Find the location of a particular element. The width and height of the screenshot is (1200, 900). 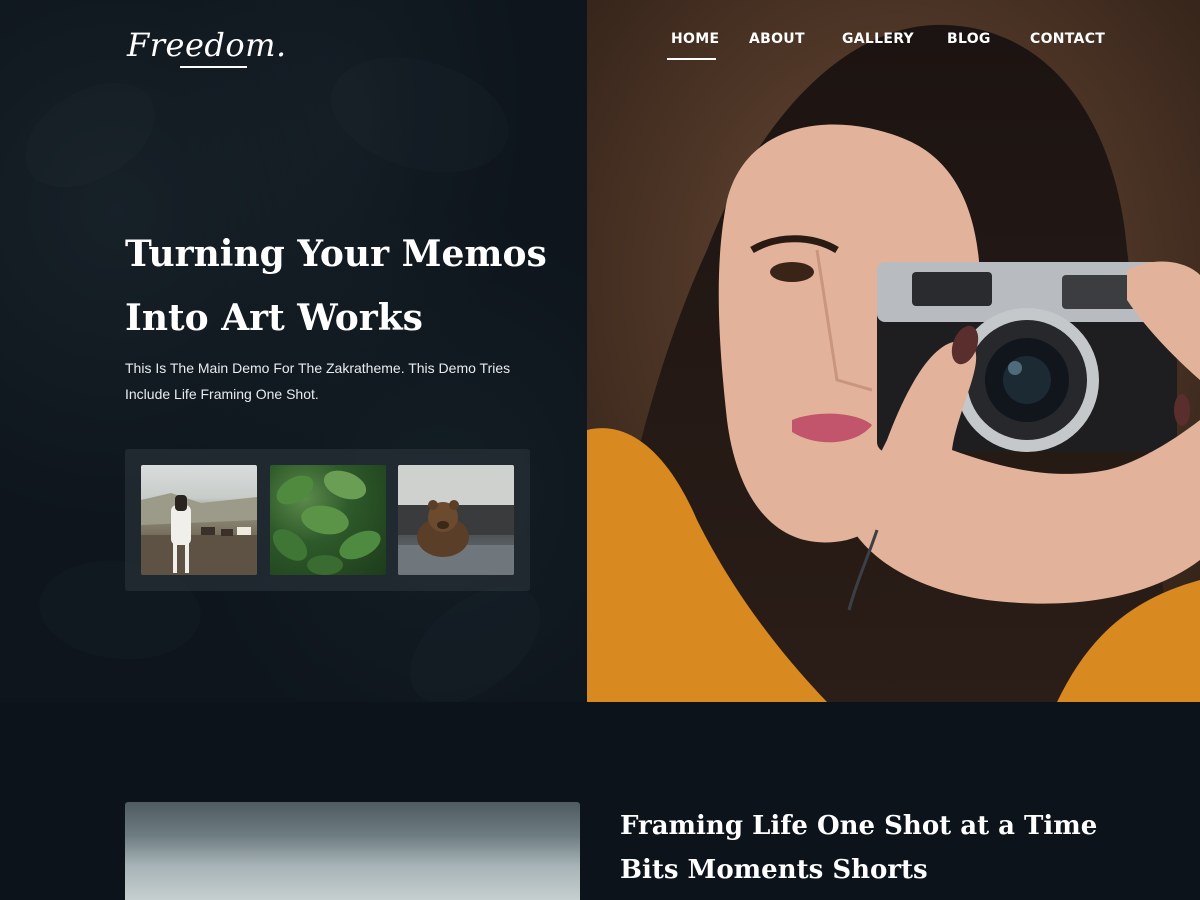

nav-item-contact: CONTACT is located at coordinates (1067, 39).